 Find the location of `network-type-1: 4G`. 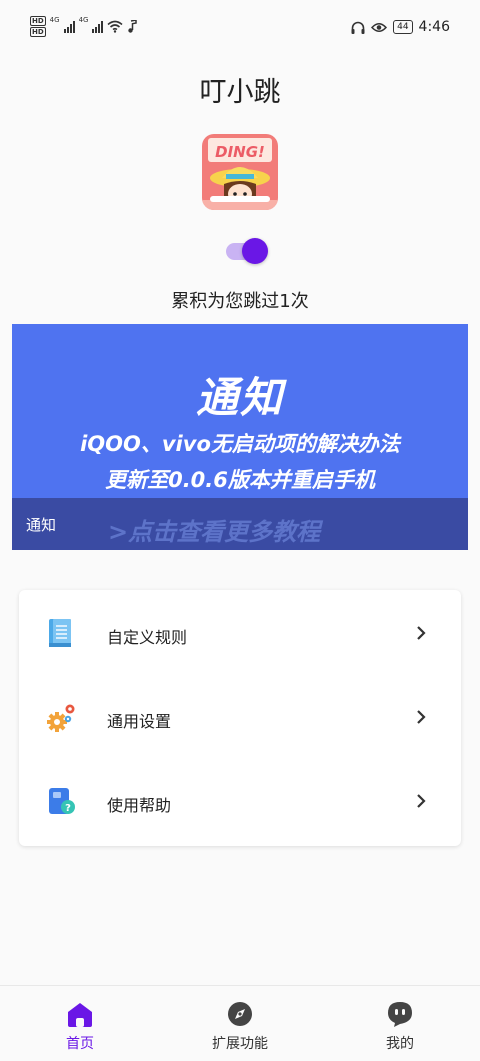

network-type-1: 4G is located at coordinates (54, 20).